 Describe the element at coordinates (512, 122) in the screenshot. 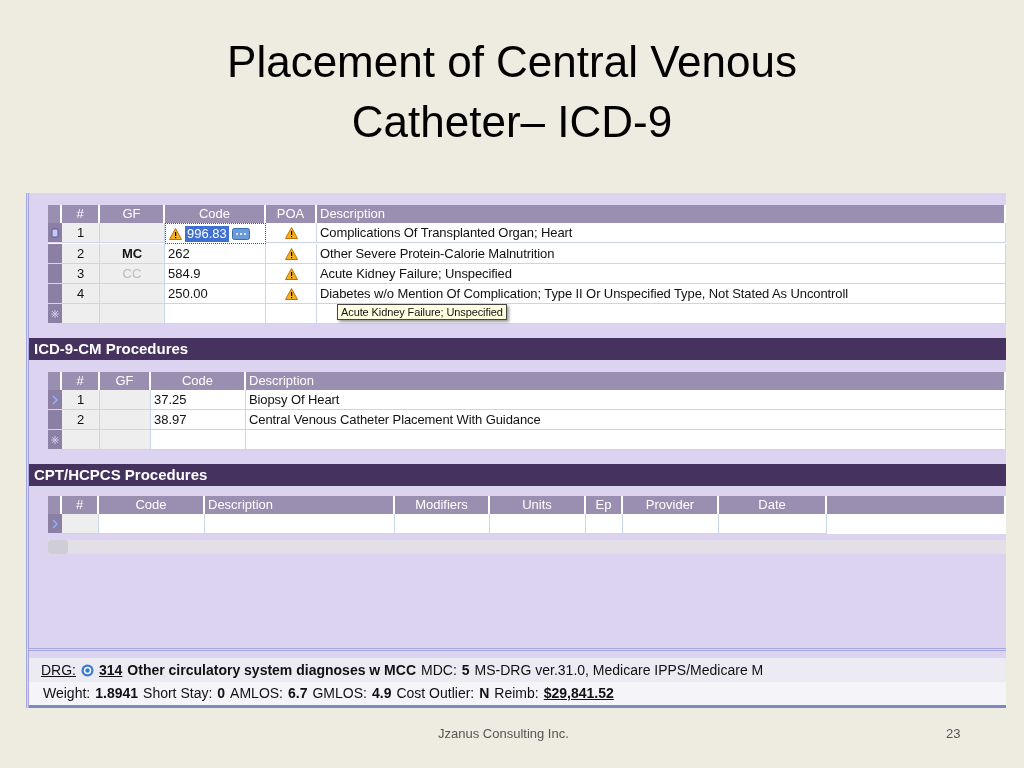

I see `slide-title: Catheter– ICD-9` at that location.